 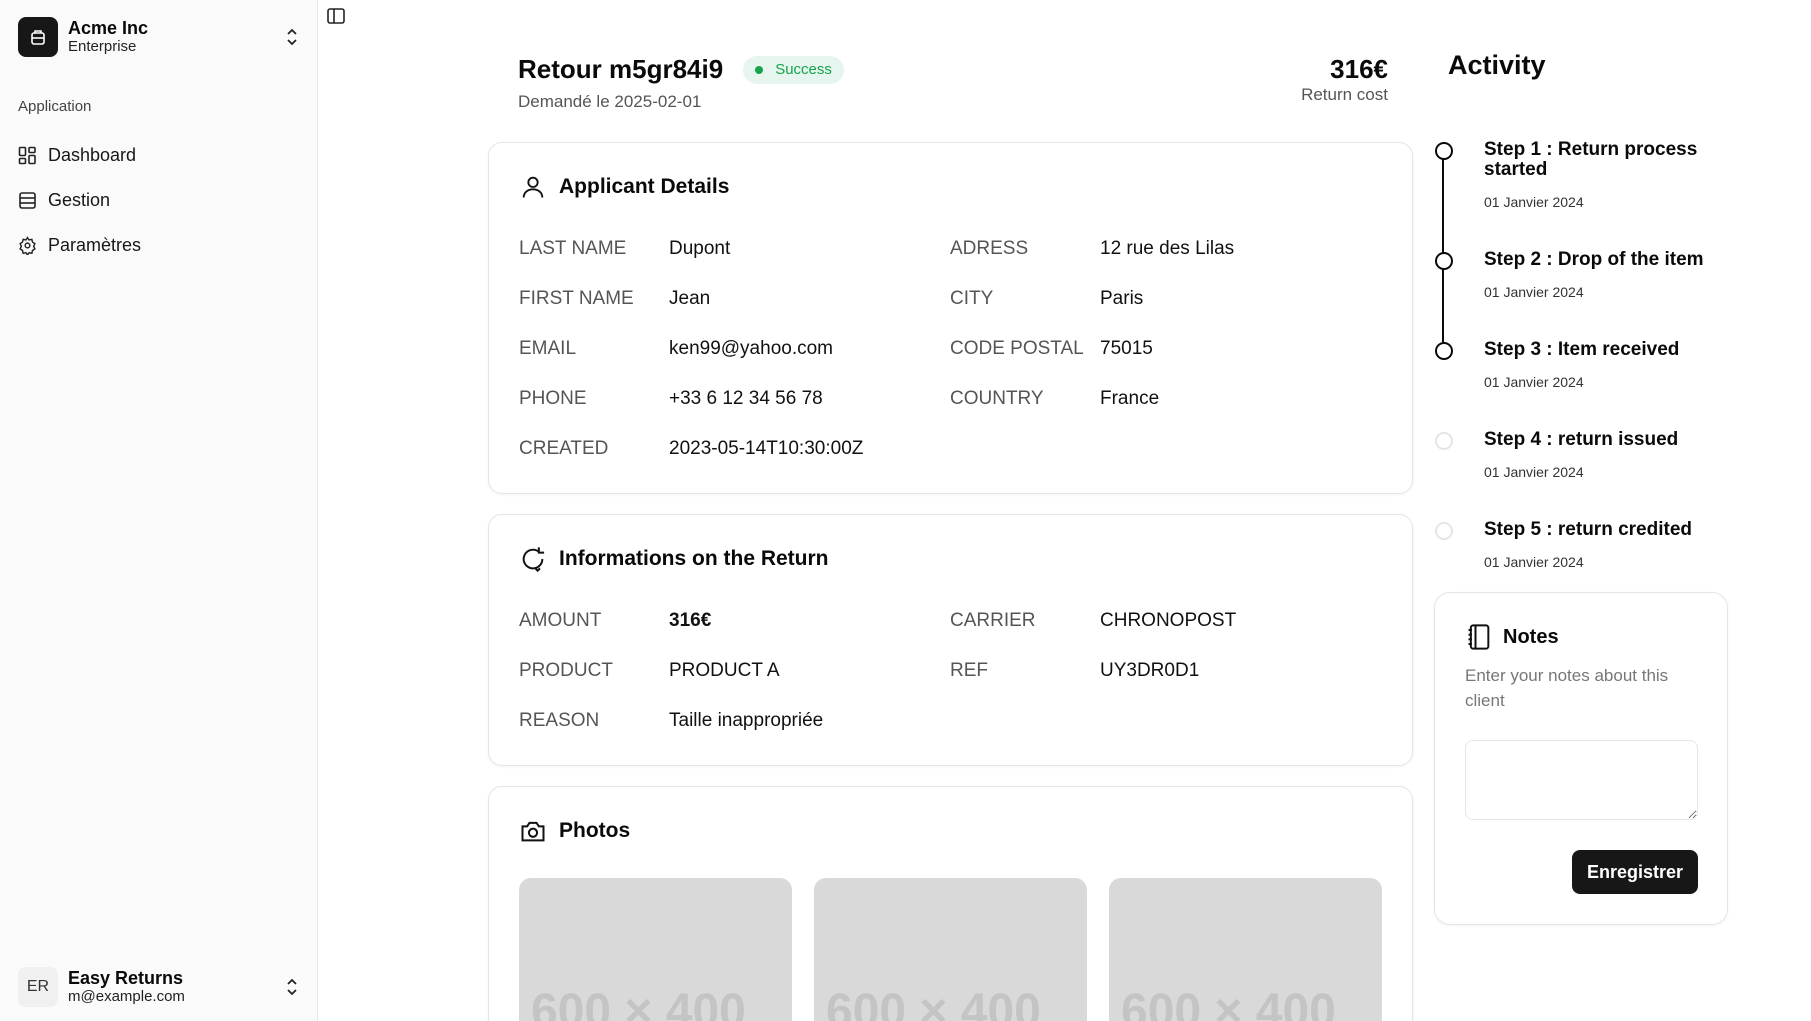 I want to click on field-value: 2023-05-14T10:30:00Z, so click(x=766, y=448).